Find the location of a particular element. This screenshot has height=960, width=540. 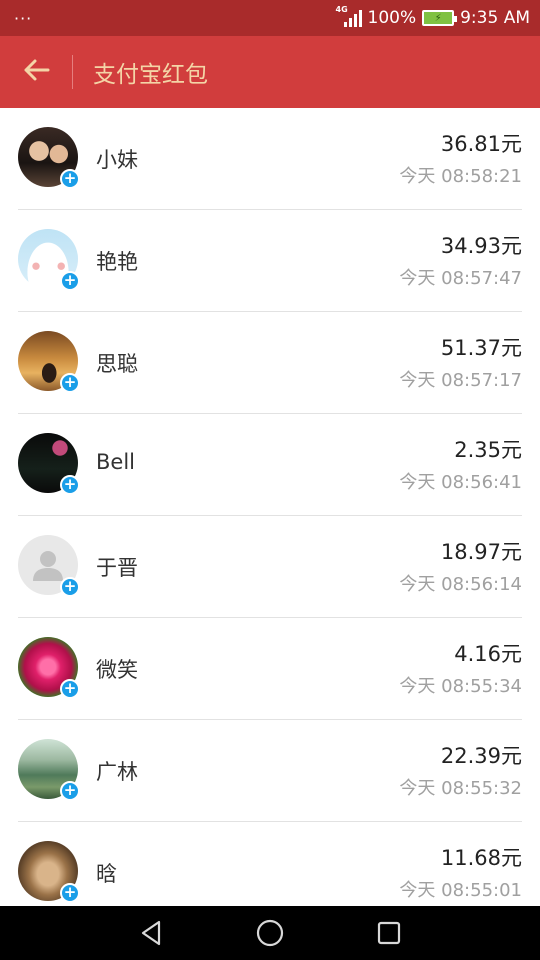

list-item: + 于晋 18.97元 今天 08:56:14 is located at coordinates (270, 567).